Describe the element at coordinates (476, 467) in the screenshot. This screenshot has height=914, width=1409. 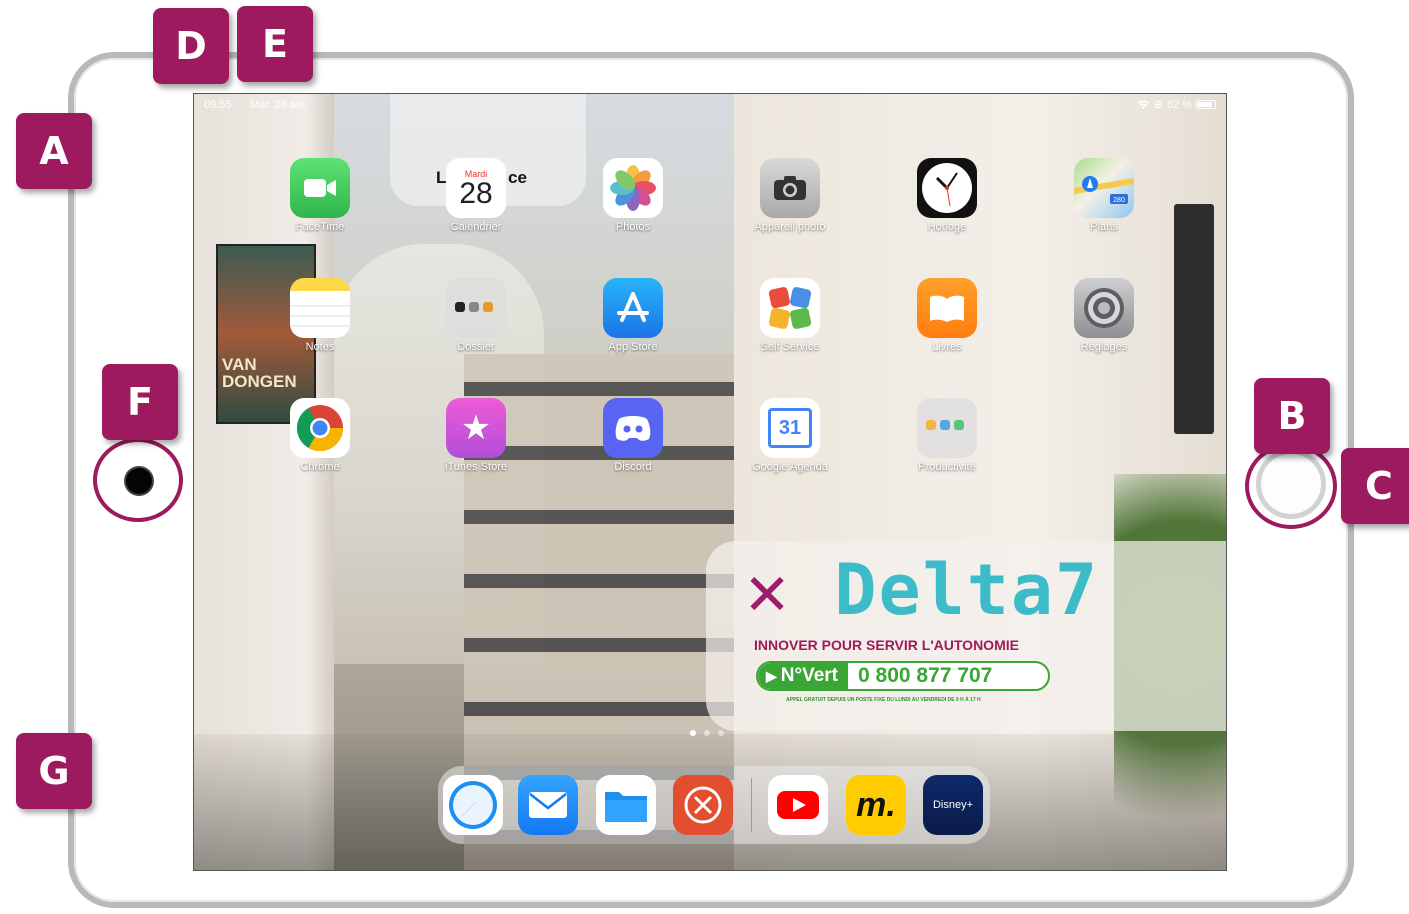
I see `app-label: iTunes Store` at that location.